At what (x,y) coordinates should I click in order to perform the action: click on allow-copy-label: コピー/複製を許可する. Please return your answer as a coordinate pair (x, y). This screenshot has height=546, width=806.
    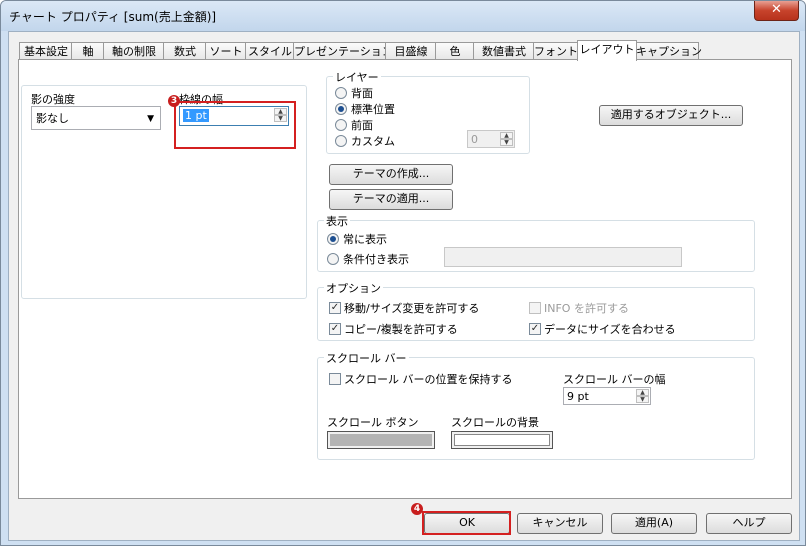
    Looking at the image, I should click on (401, 329).